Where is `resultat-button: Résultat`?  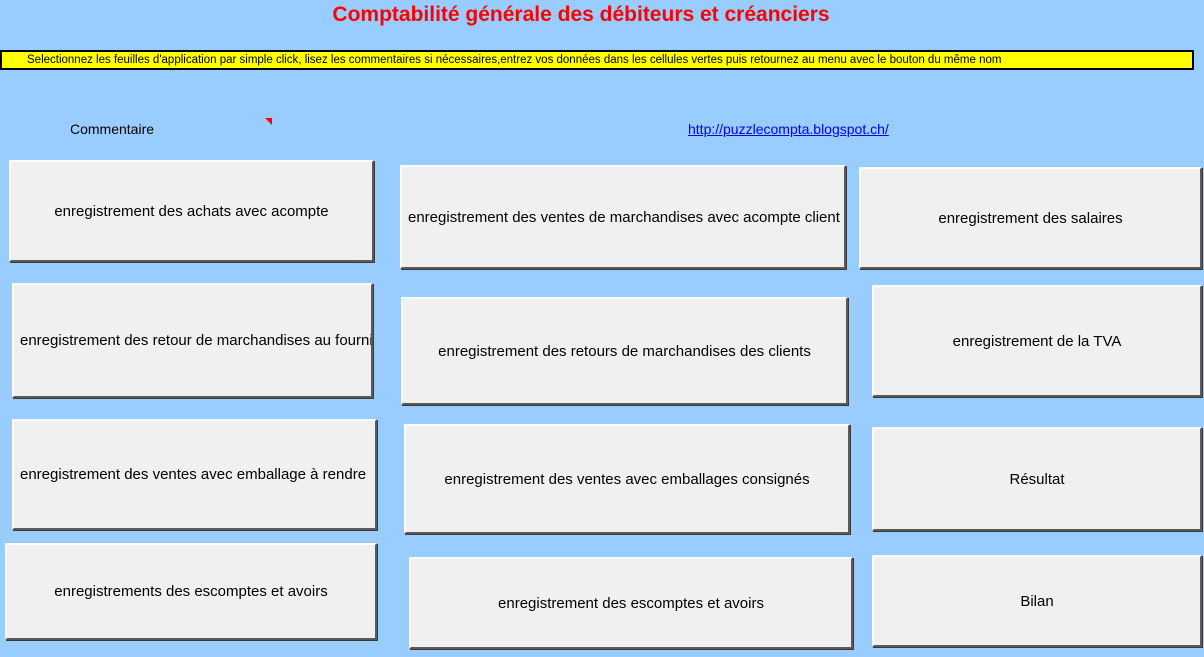
resultat-button: Résultat is located at coordinates (1037, 479).